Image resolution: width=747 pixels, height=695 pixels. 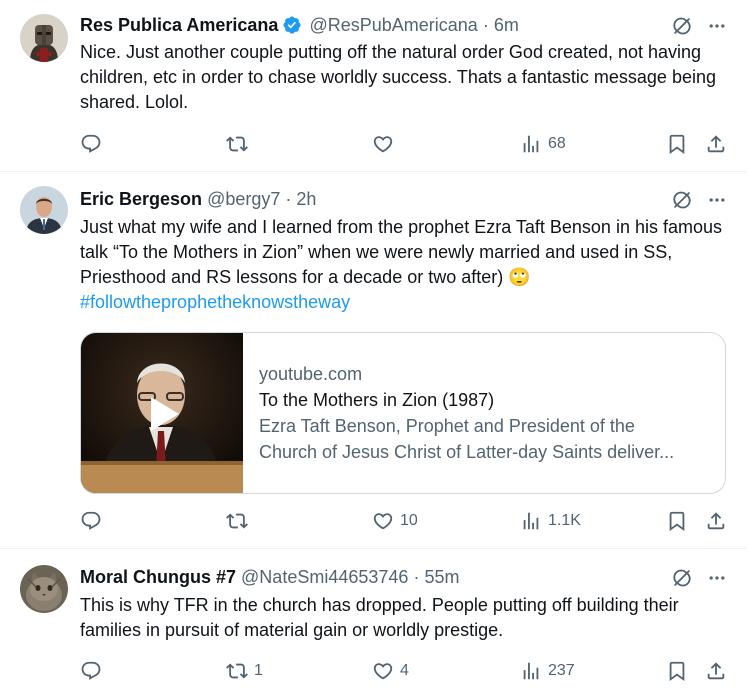 I want to click on video-thumbnail, so click(x=162, y=413).